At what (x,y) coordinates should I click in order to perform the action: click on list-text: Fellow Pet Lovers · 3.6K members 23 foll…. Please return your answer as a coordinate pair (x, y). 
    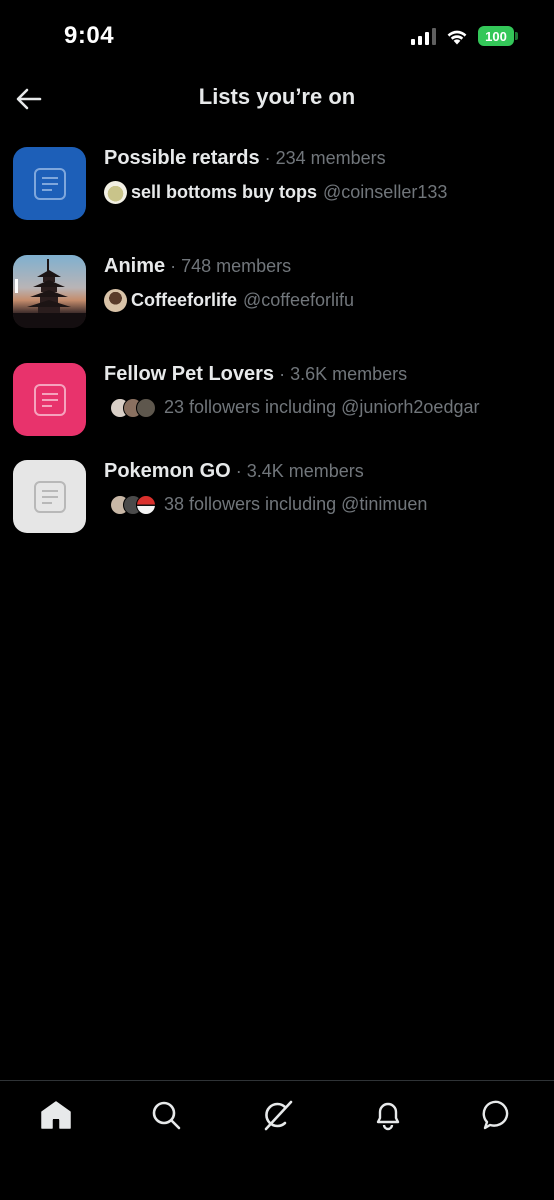
    Looking at the image, I should click on (324, 390).